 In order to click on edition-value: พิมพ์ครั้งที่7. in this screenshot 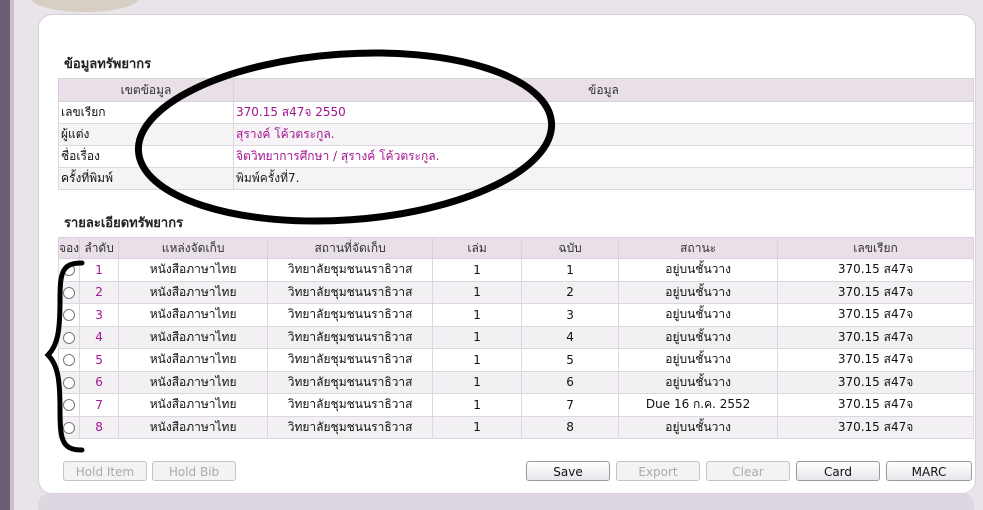, I will do `click(603, 178)`.